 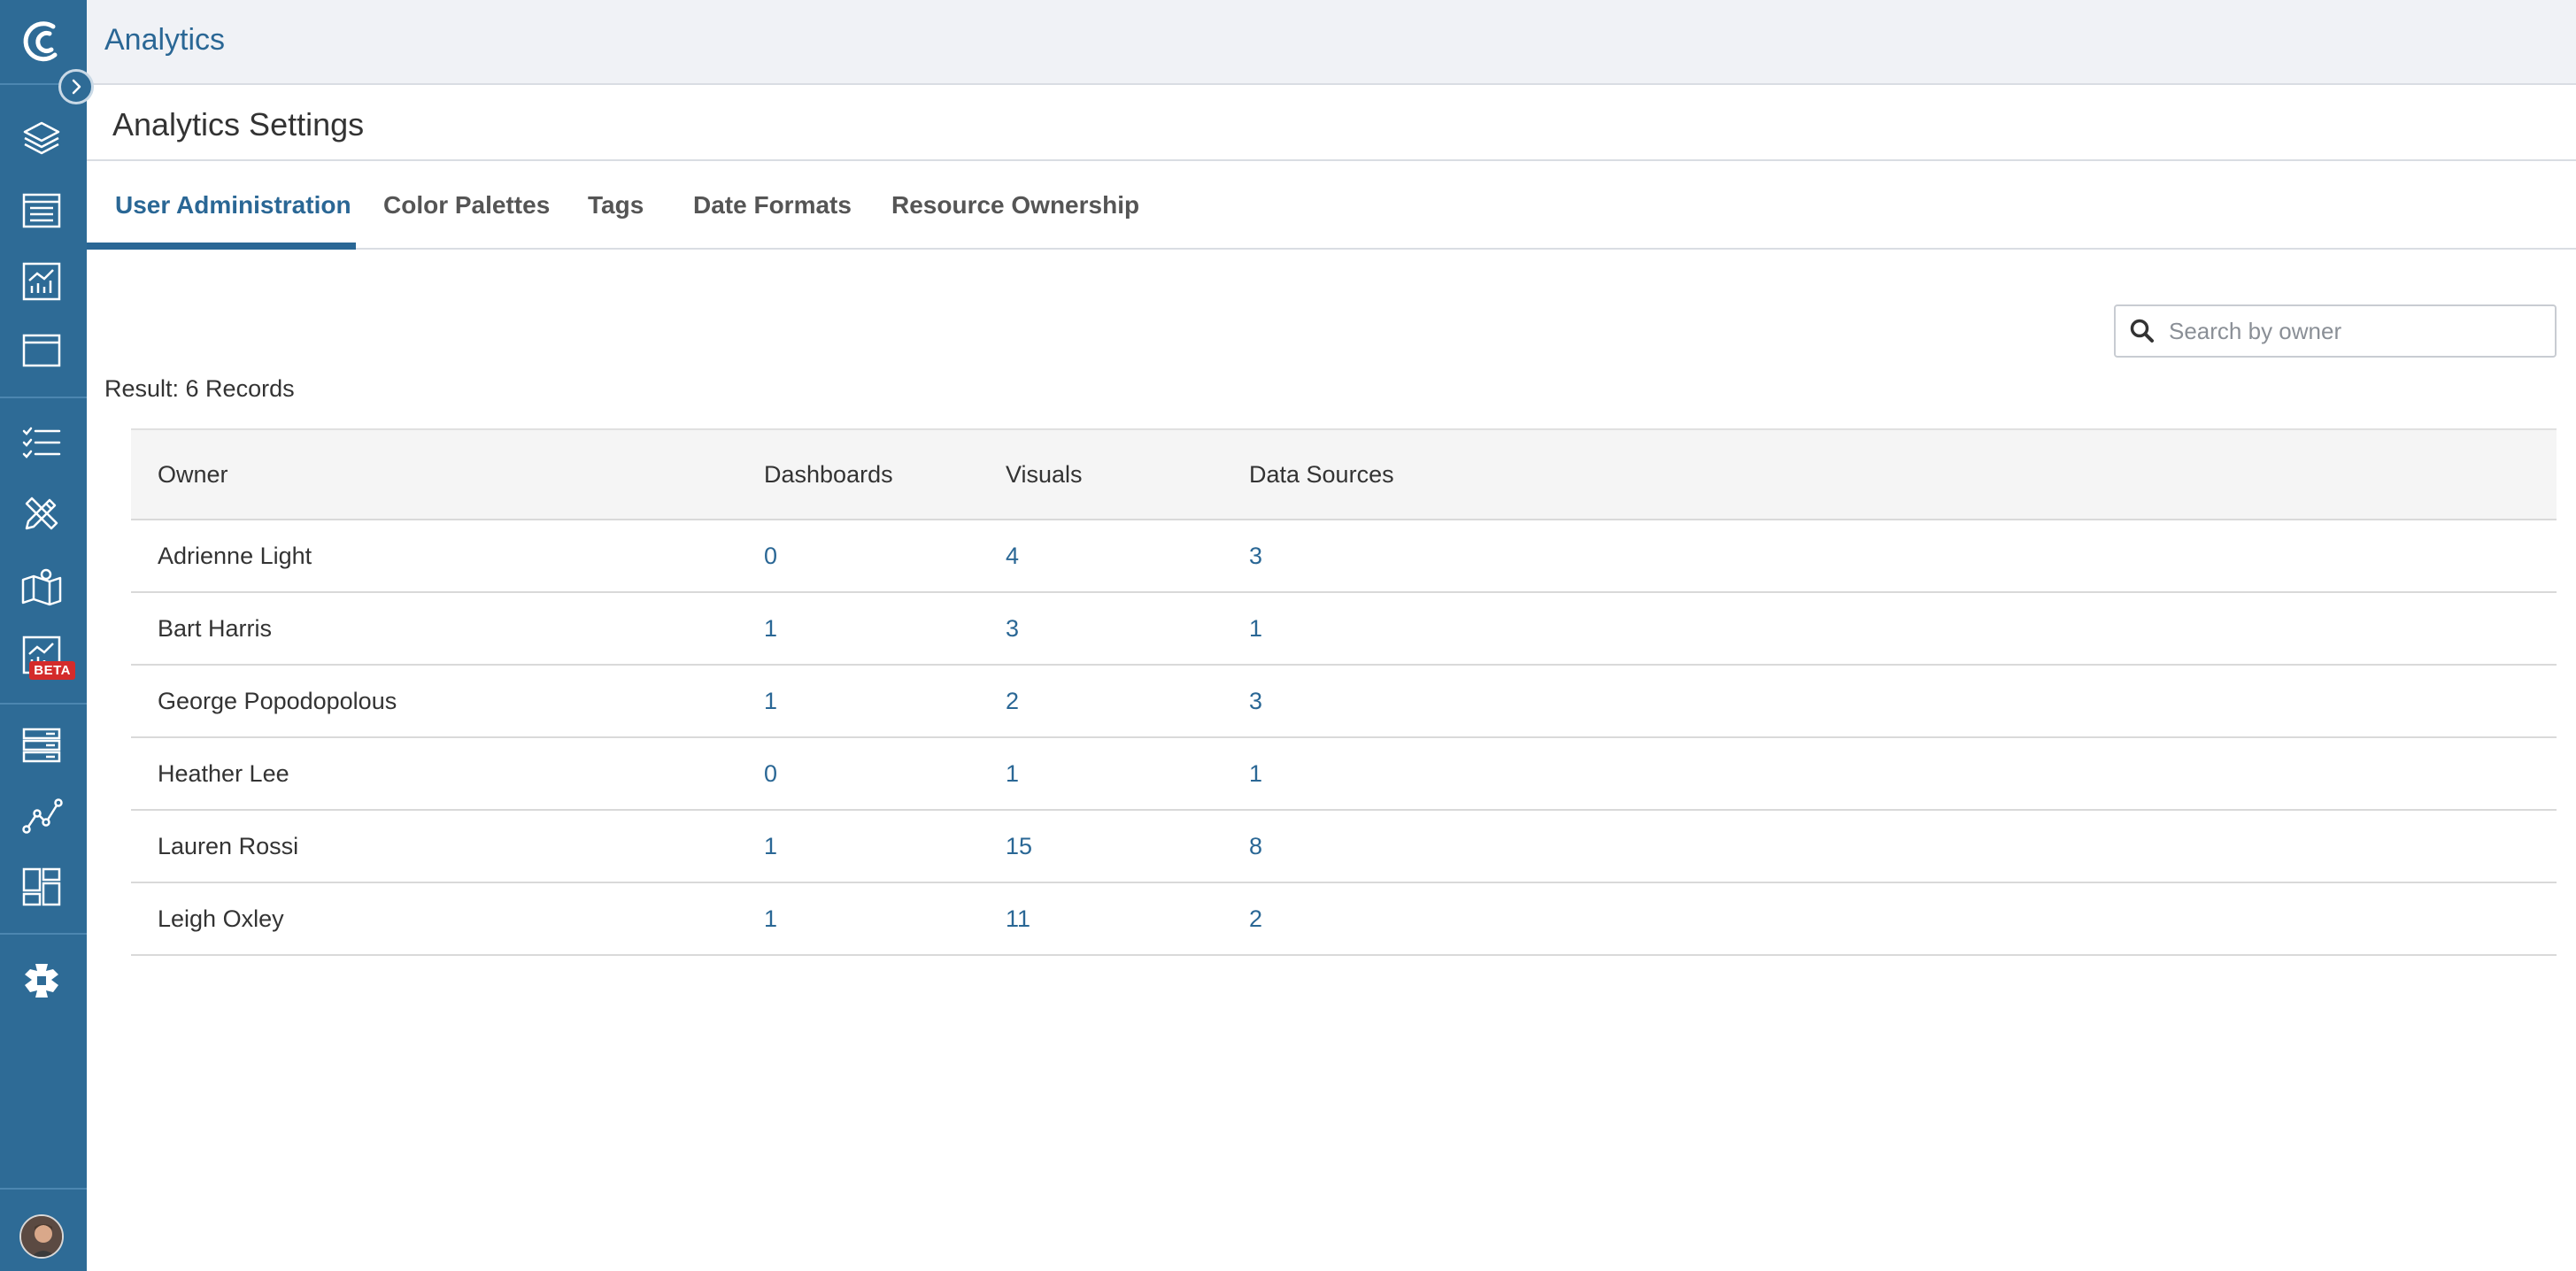 I want to click on visuals-count-link: 15, so click(x=1019, y=846).